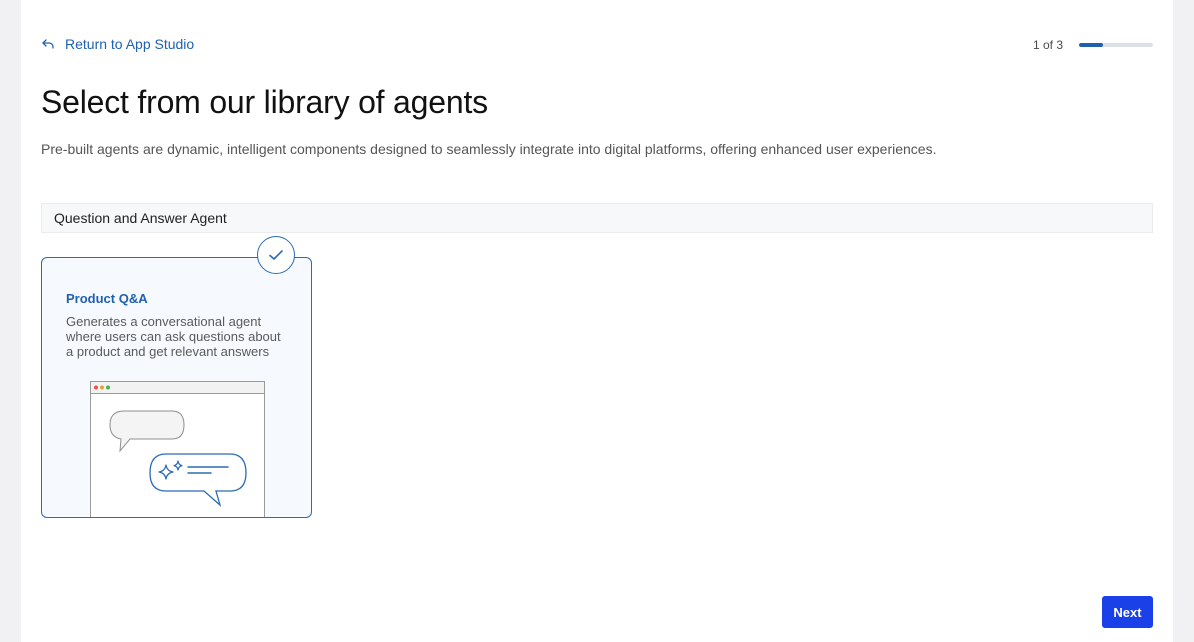 The image size is (1194, 642). What do you see at coordinates (130, 44) in the screenshot?
I see `return-link-label: Return to App Studio` at bounding box center [130, 44].